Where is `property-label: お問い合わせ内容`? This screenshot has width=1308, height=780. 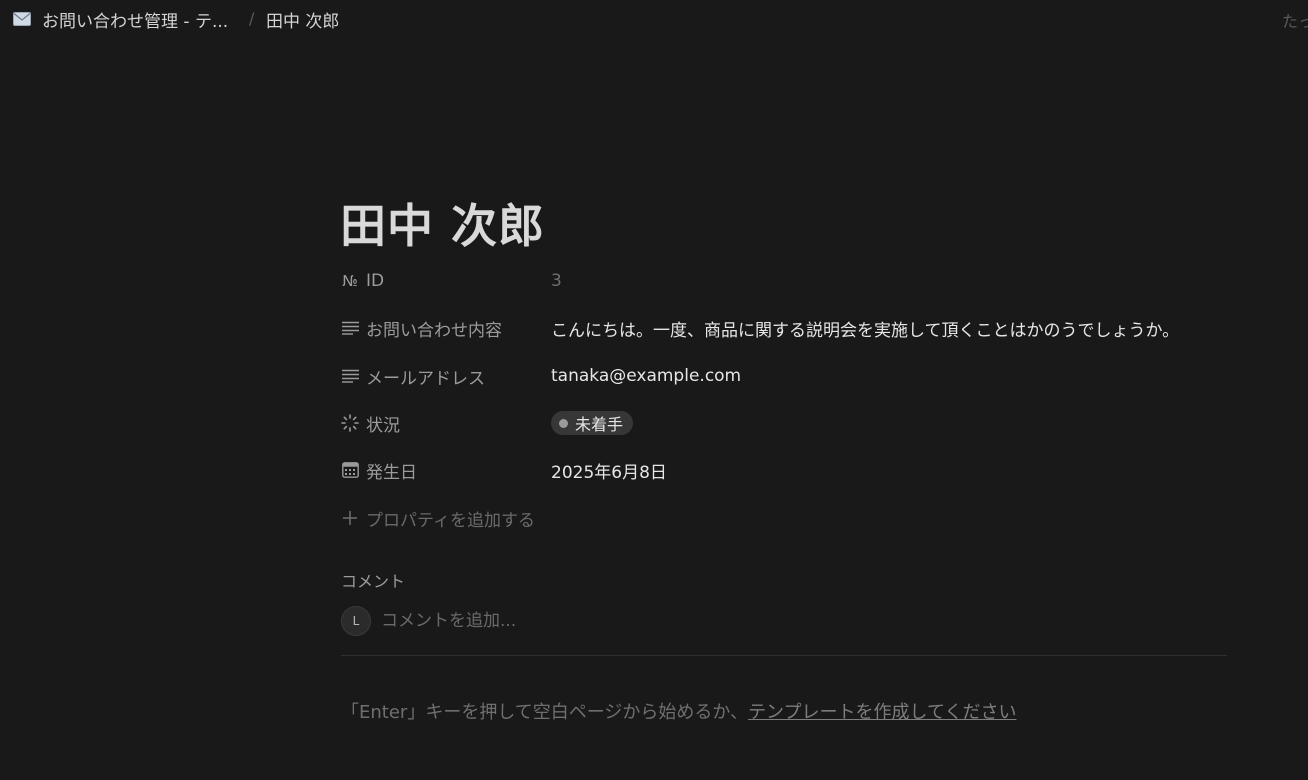
property-label: お問い合わせ内容 is located at coordinates (434, 330).